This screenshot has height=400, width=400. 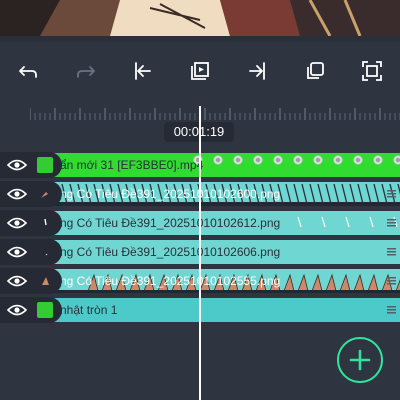 What do you see at coordinates (200, 253) in the screenshot?
I see `playhead` at bounding box center [200, 253].